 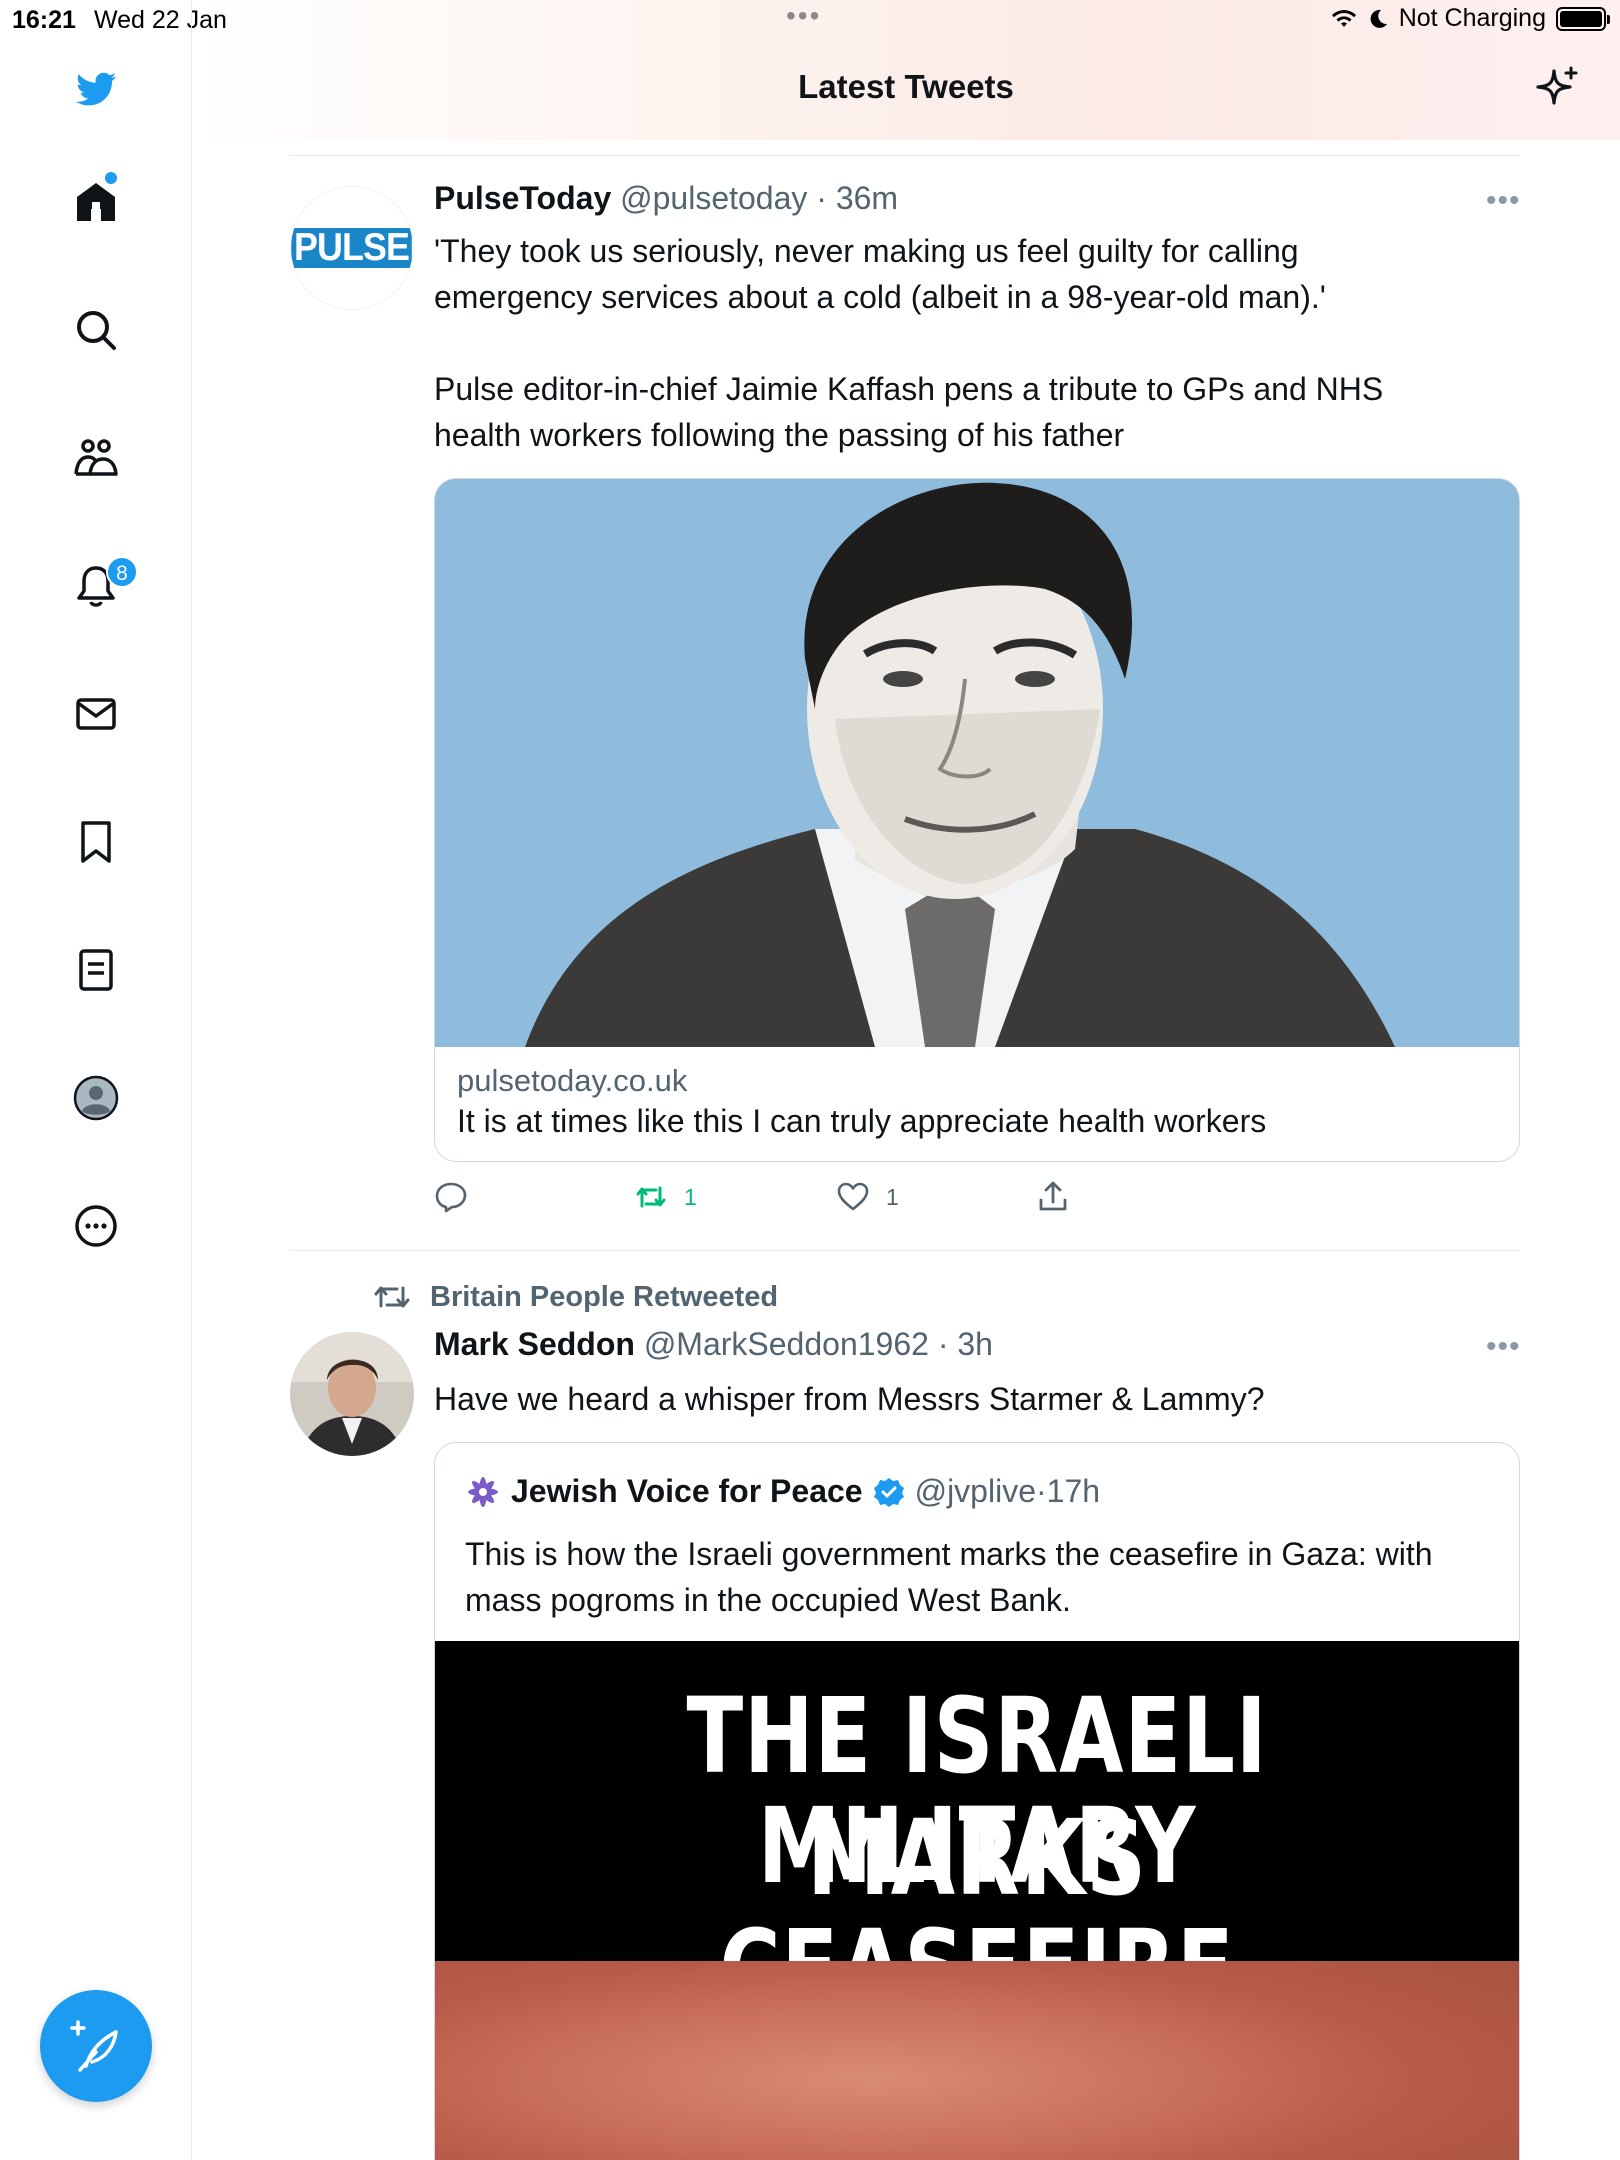 What do you see at coordinates (1343, 18) in the screenshot?
I see `wifi-icon` at bounding box center [1343, 18].